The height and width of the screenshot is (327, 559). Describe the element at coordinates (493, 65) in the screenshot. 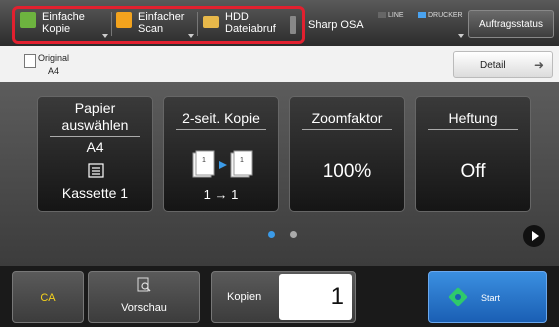

I see `detail-label: Detail` at that location.